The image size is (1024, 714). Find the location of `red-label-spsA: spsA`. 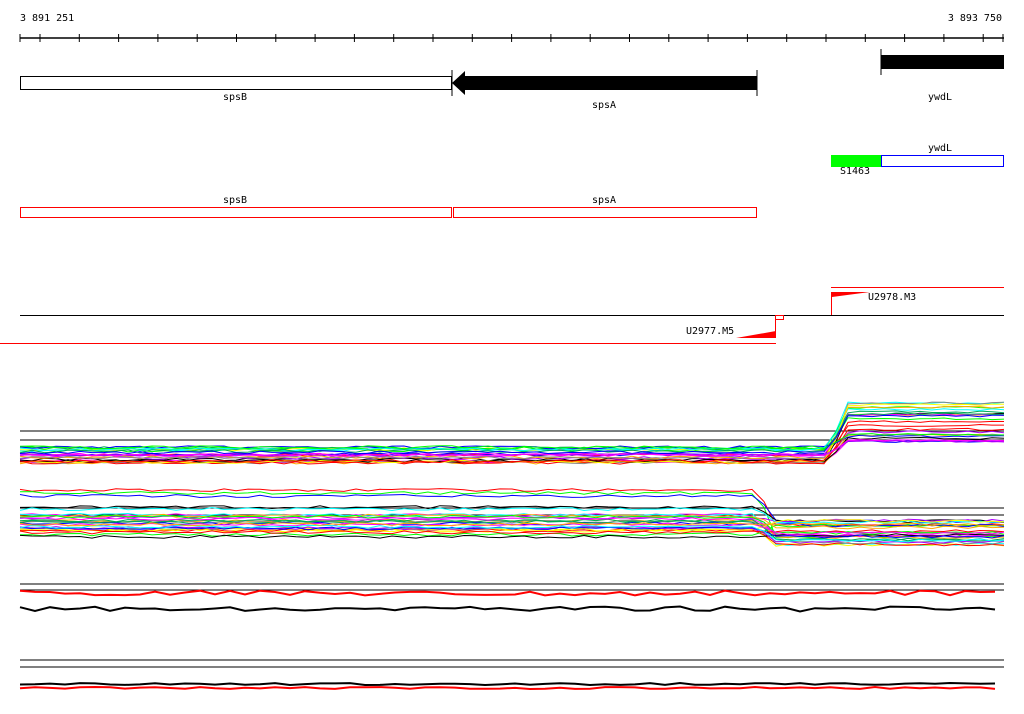

red-label-spsA: spsA is located at coordinates (604, 200).